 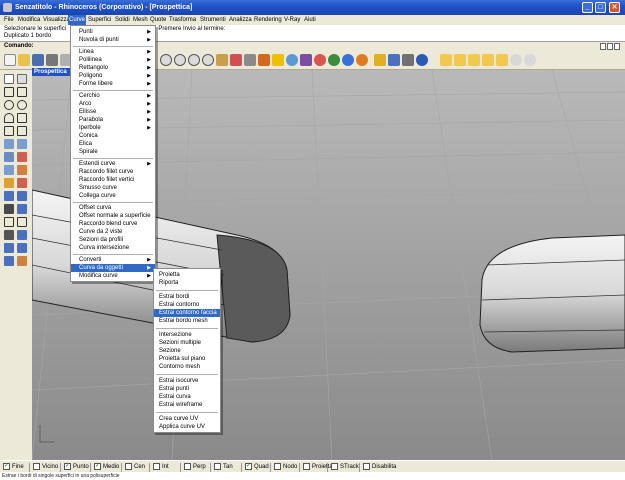 What do you see at coordinates (268, 20) in the screenshot?
I see `menu-rendering: Rendering` at bounding box center [268, 20].